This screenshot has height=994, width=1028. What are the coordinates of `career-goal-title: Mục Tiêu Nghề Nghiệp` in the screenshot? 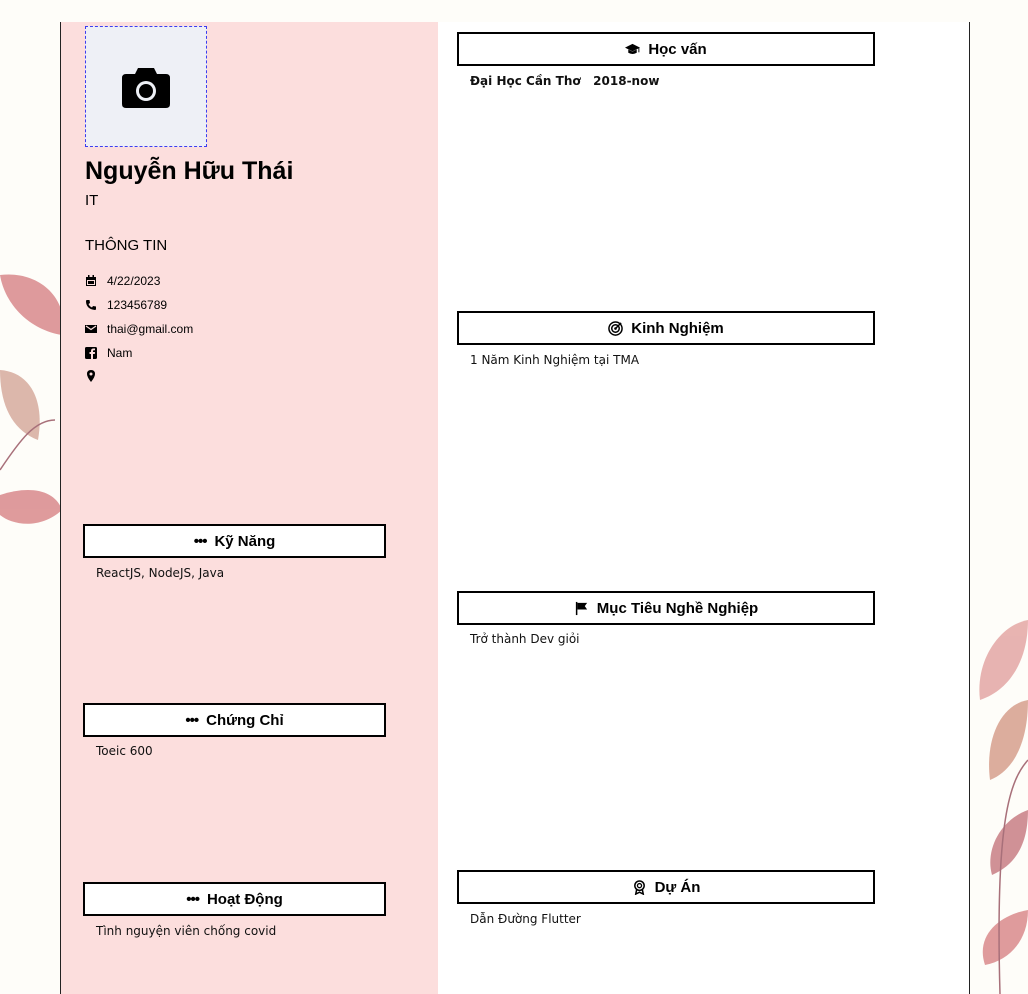 It's located at (677, 608).